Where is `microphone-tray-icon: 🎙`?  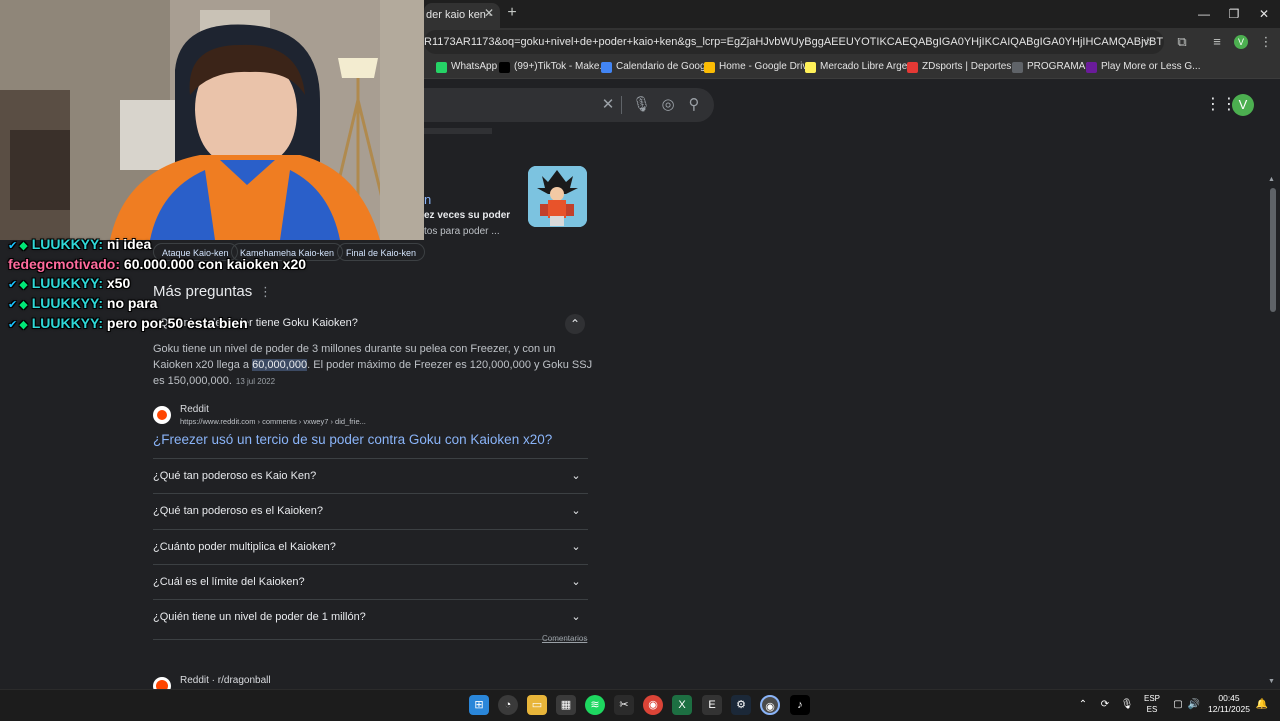
microphone-tray-icon: 🎙 is located at coordinates (1127, 705).